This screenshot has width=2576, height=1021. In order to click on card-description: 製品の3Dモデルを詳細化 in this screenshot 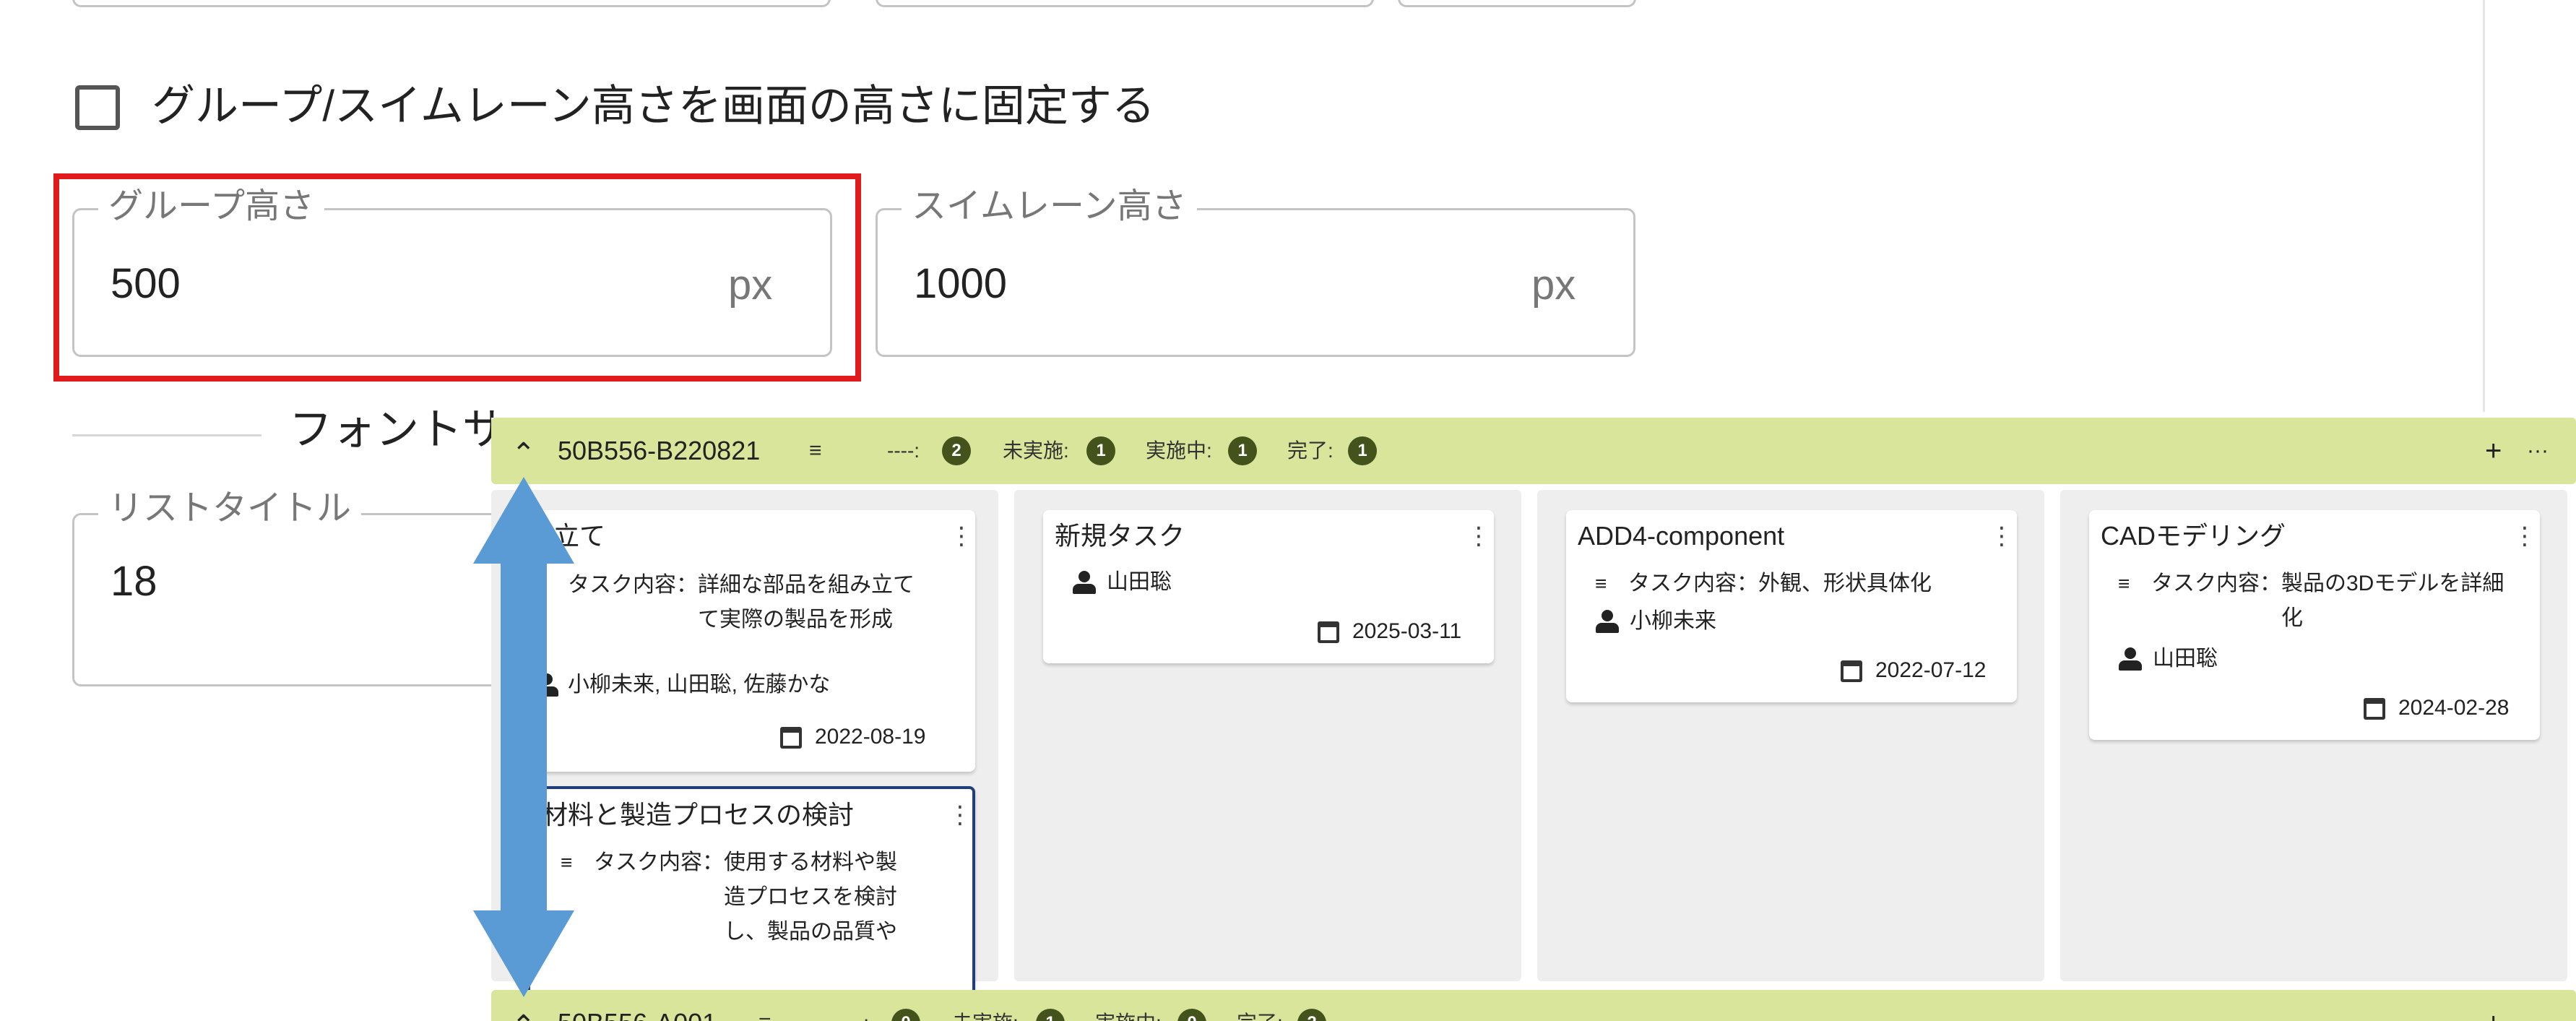, I will do `click(2392, 601)`.